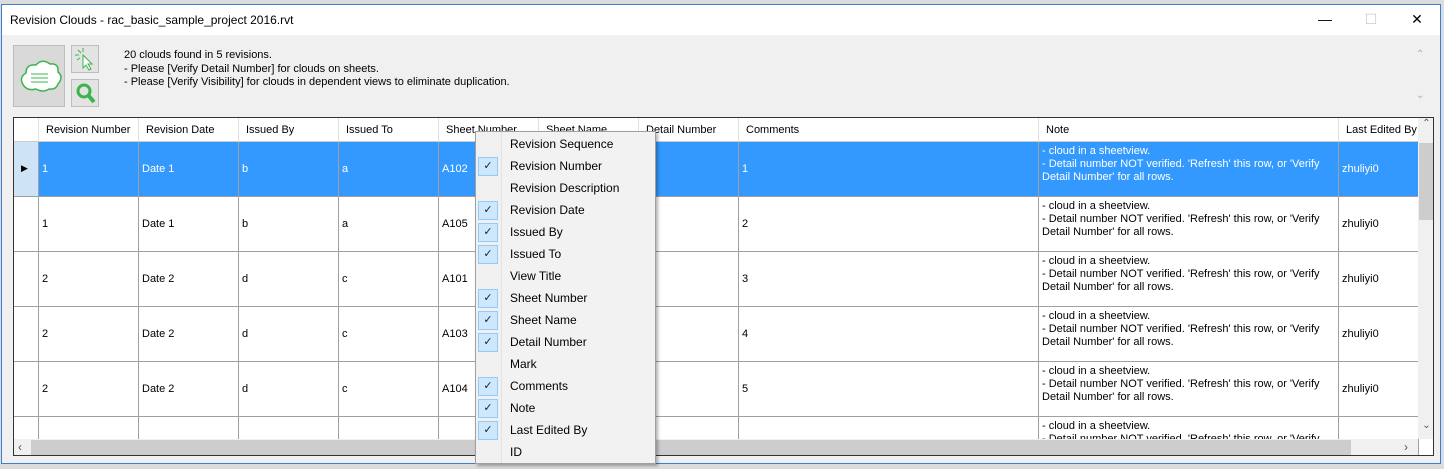 The height and width of the screenshot is (469, 1444). What do you see at coordinates (565, 452) in the screenshot?
I see `menu-item: ID` at bounding box center [565, 452].